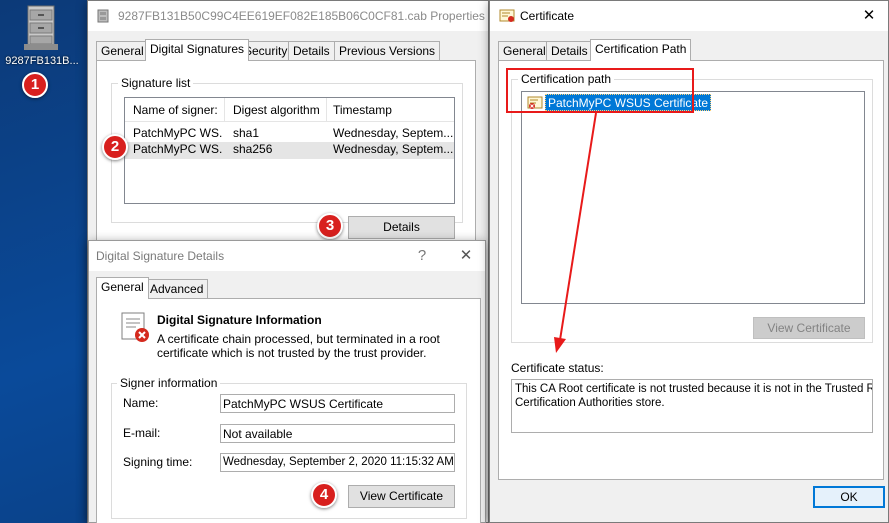 Image resolution: width=889 pixels, height=523 pixels. Describe the element at coordinates (197, 50) in the screenshot. I see `tab-digital-signatures: Digital Signatures` at that location.